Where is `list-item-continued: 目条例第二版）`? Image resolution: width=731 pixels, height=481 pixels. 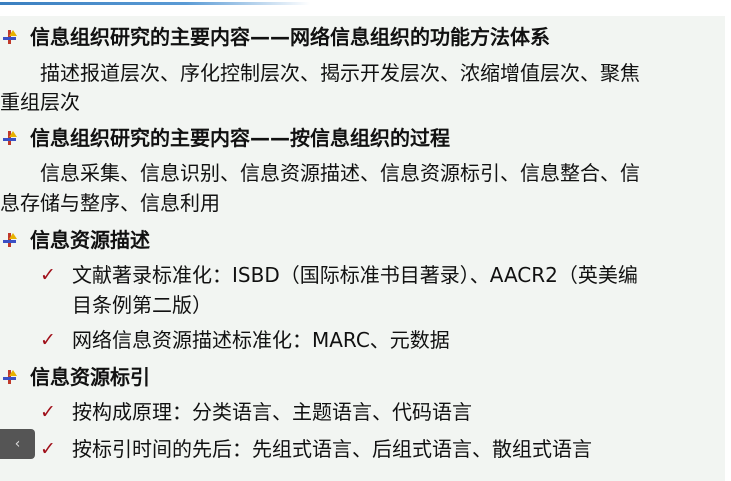
list-item-continued: 目条例第二版） is located at coordinates (142, 305).